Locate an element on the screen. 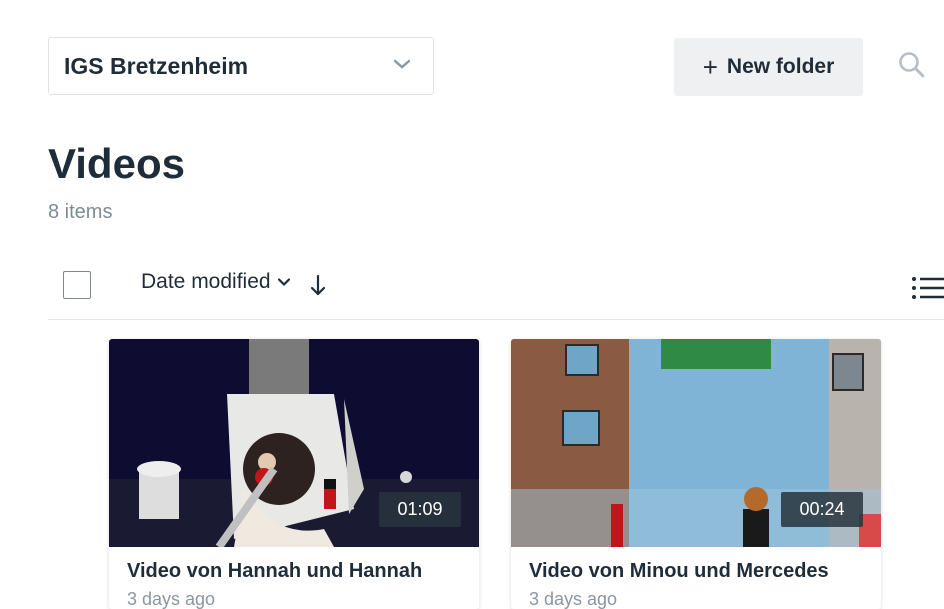 The height and width of the screenshot is (609, 944). arrow-down-icon is located at coordinates (318, 286).